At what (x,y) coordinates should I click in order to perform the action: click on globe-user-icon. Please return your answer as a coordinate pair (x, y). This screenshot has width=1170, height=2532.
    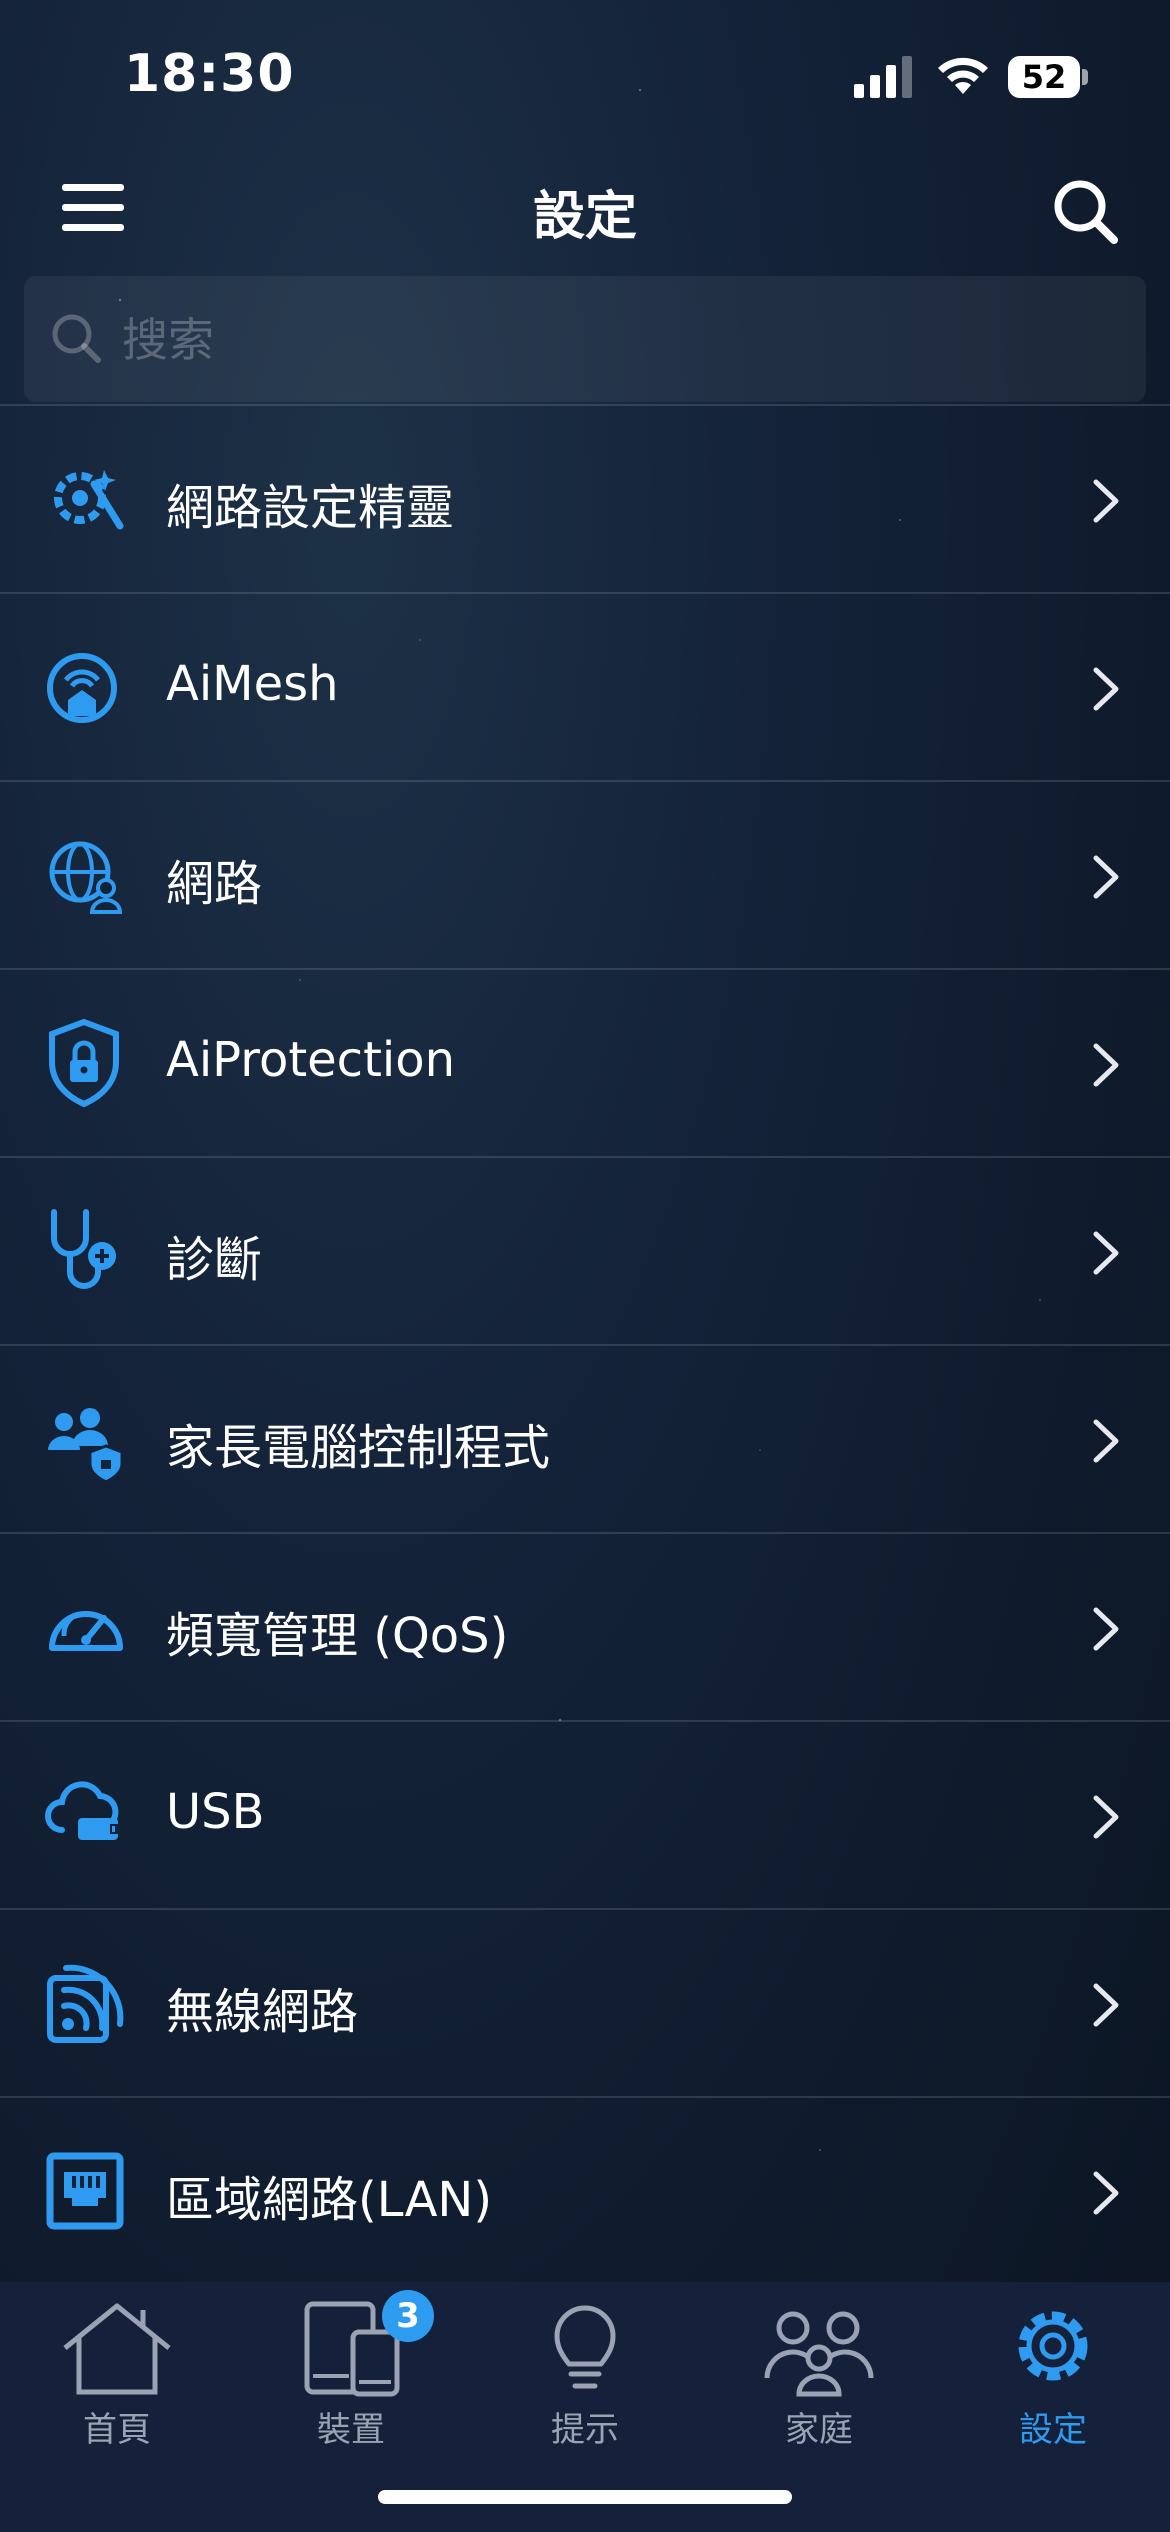
    Looking at the image, I should click on (86, 877).